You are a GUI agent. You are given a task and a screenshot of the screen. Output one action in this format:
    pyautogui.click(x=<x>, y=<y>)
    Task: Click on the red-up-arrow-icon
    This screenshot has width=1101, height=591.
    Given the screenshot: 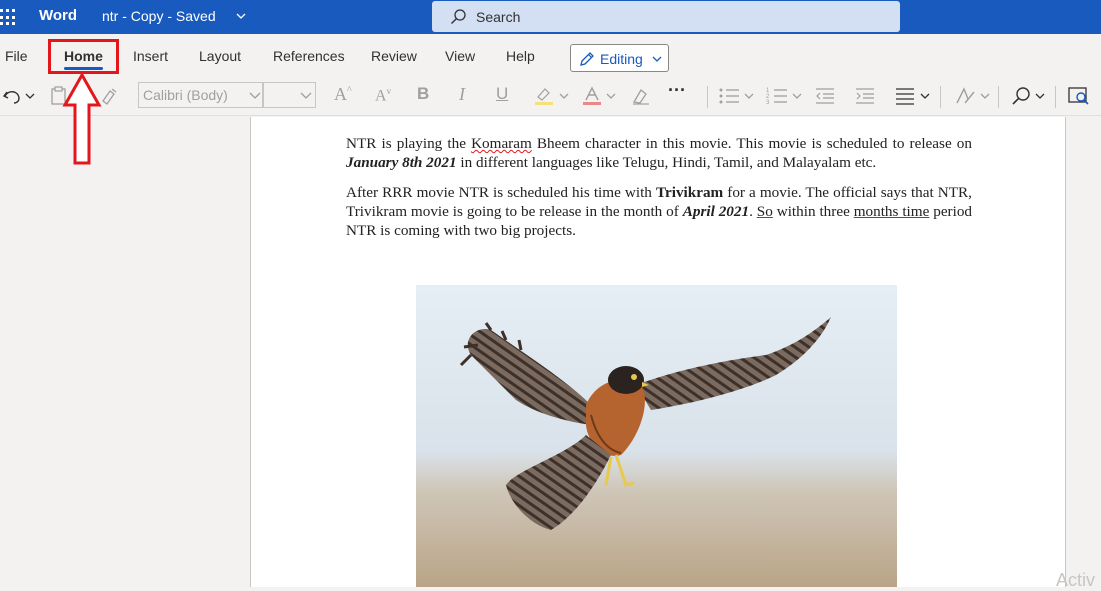 What is the action you would take?
    pyautogui.click(x=82, y=118)
    